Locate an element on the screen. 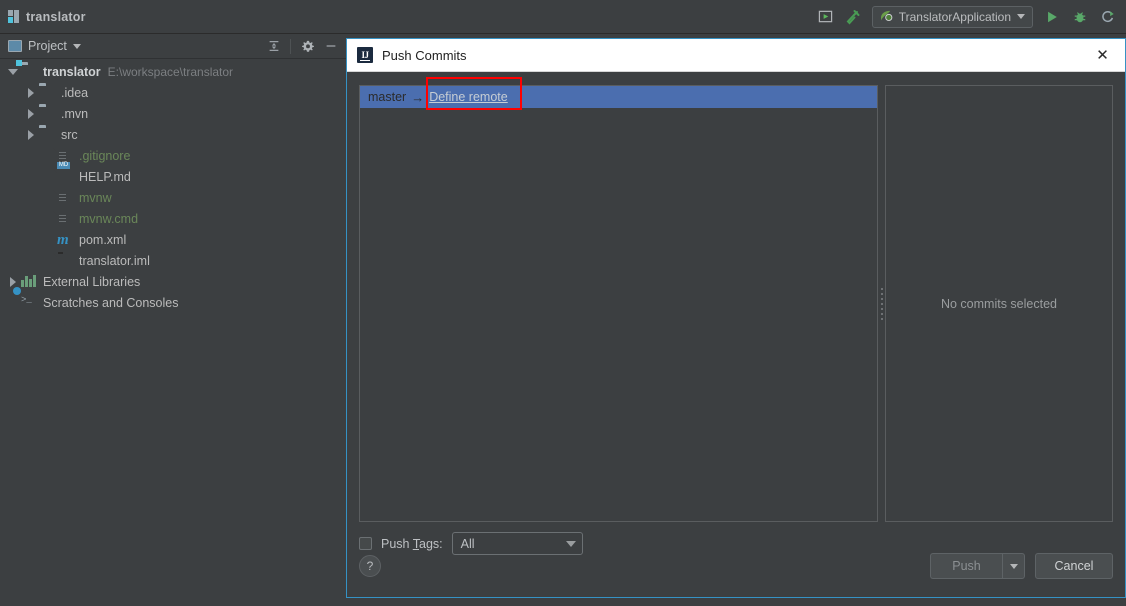  tree-item-label: translator is located at coordinates (72, 71).